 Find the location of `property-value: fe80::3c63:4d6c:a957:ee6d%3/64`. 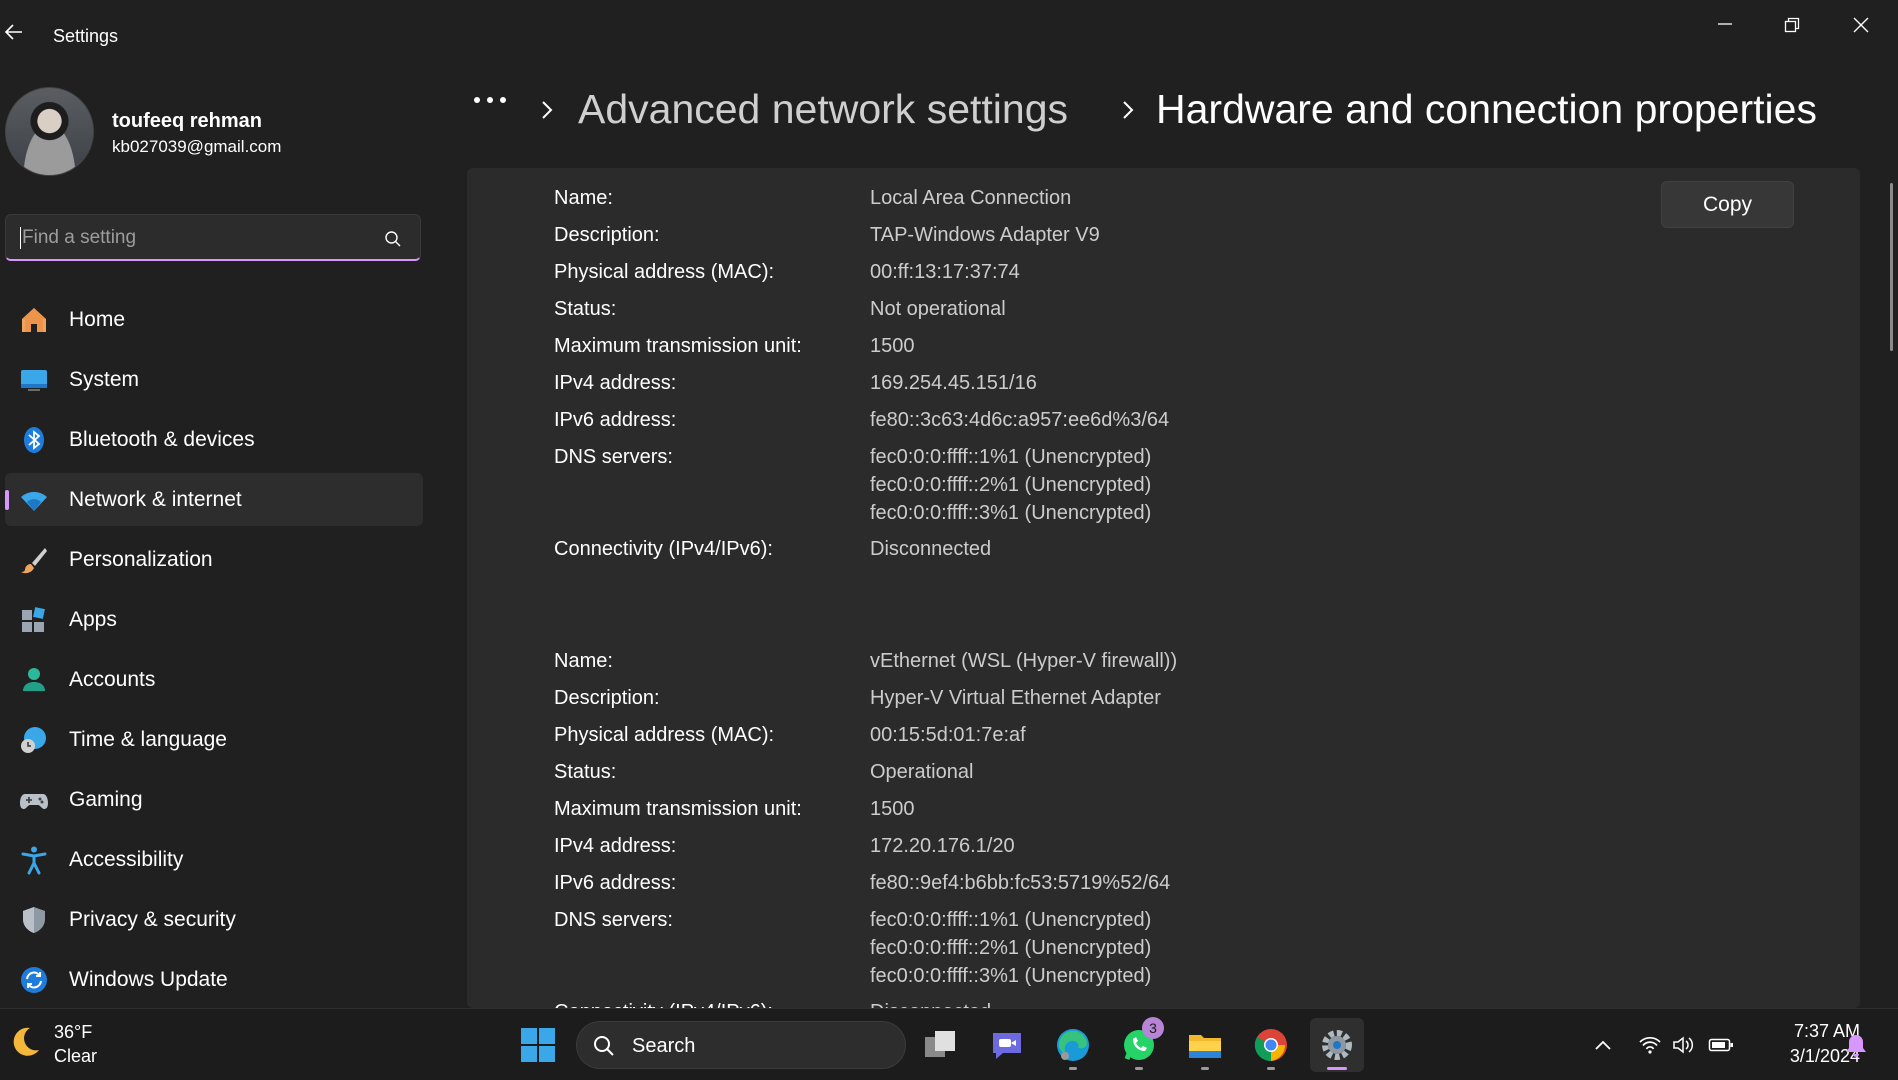

property-value: fe80::3c63:4d6c:a957:ee6d%3/64 is located at coordinates (1020, 420).